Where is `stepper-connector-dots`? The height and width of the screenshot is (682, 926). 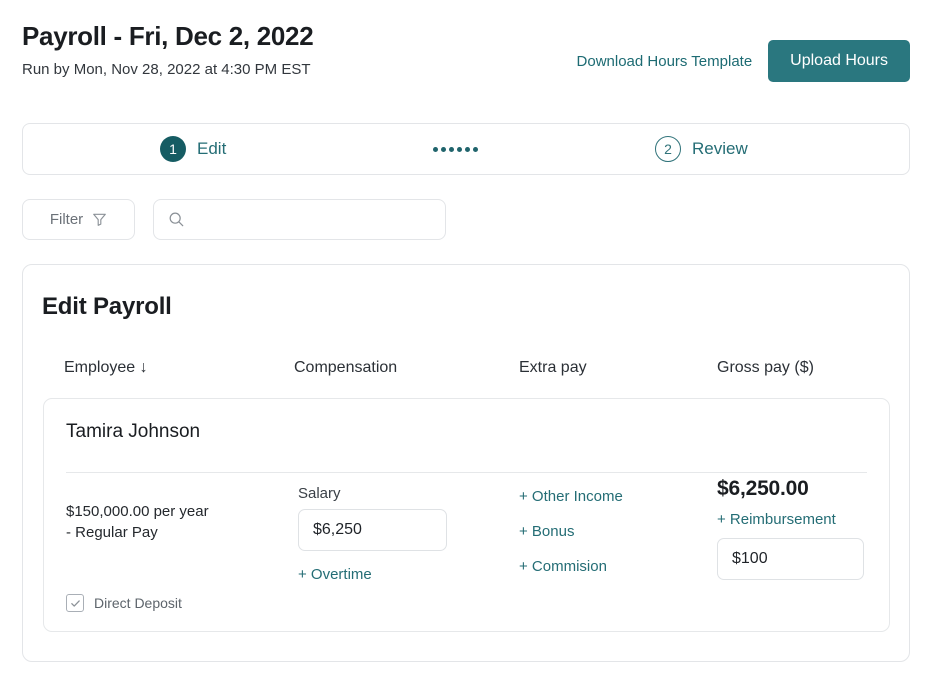
stepper-connector-dots is located at coordinates (455, 149).